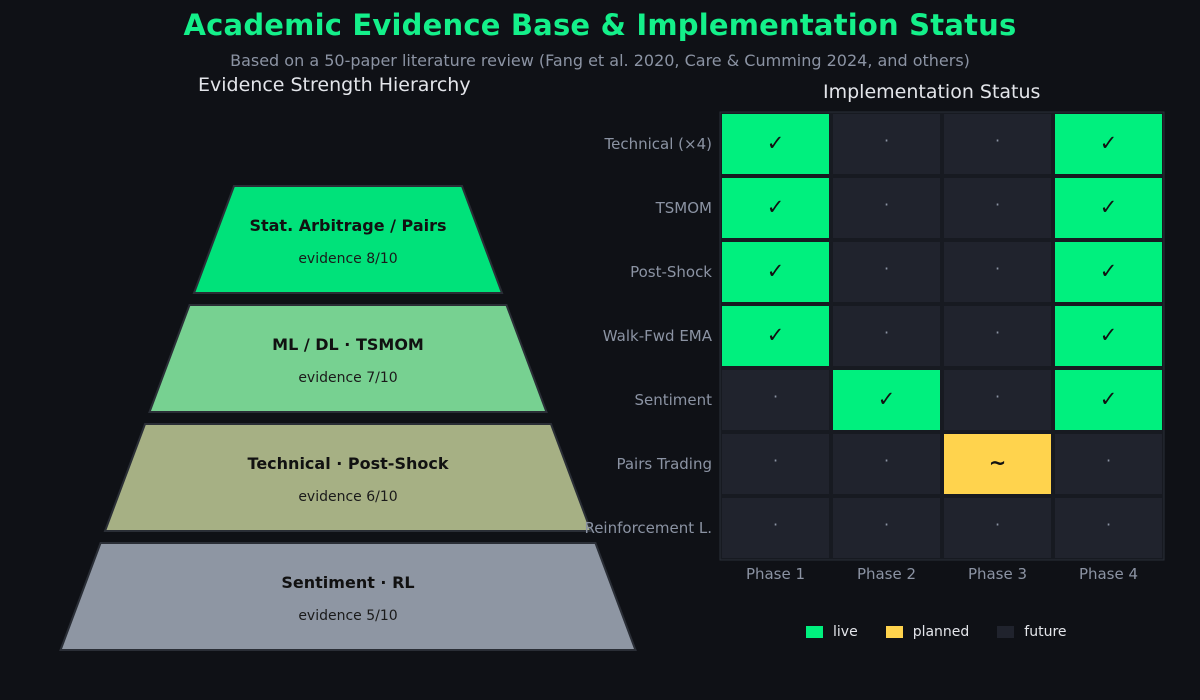  Describe the element at coordinates (894, 632) in the screenshot. I see `legend-swatch-planned` at that location.